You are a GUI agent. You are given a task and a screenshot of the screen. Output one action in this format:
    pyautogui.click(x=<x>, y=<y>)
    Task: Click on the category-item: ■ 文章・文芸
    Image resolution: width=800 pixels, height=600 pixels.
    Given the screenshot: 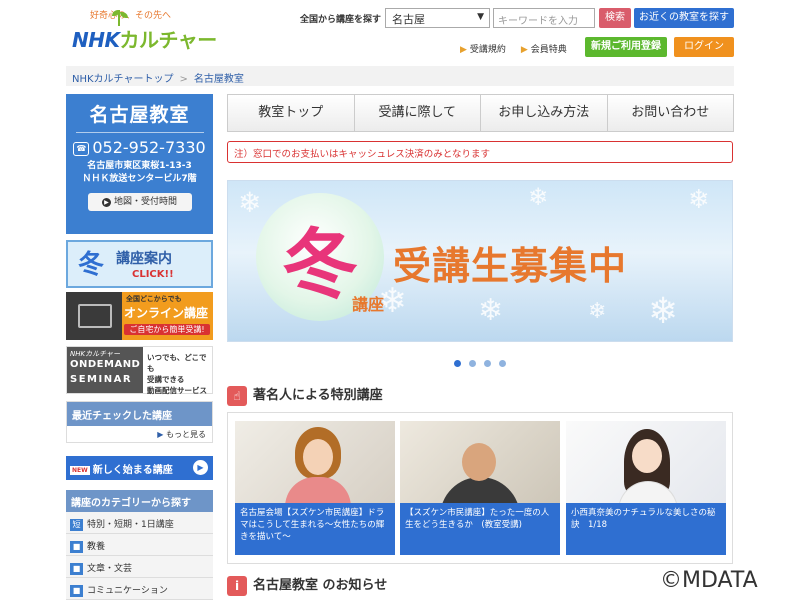 What is the action you would take?
    pyautogui.click(x=139, y=567)
    